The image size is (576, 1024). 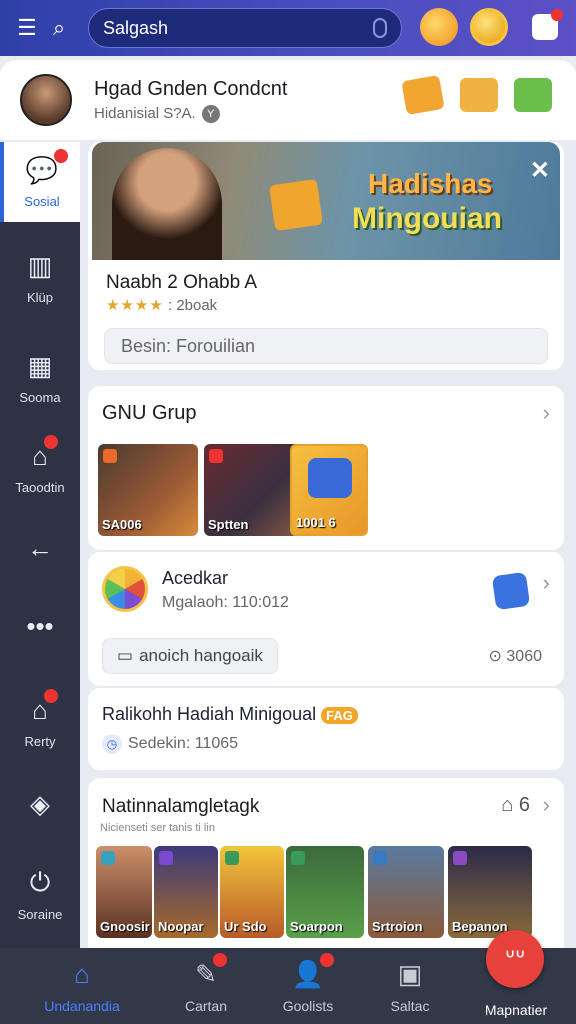 I want to click on back-arrow-icon: ←, so click(x=40, y=547).